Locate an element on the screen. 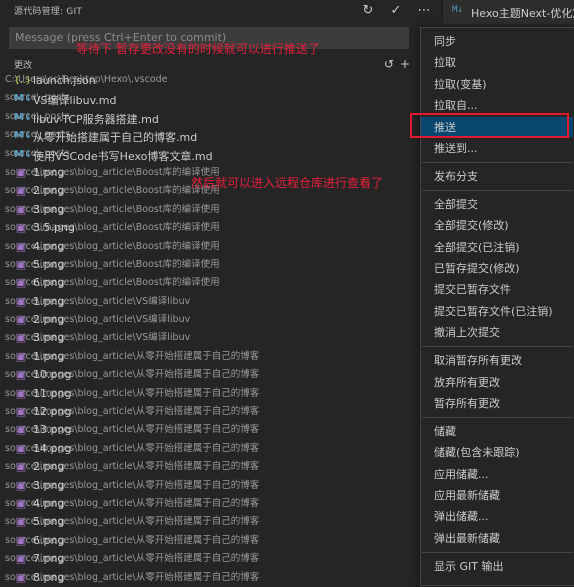 This screenshot has height=587, width=574. menu-item: 弹出最新储藏 is located at coordinates (497, 538).